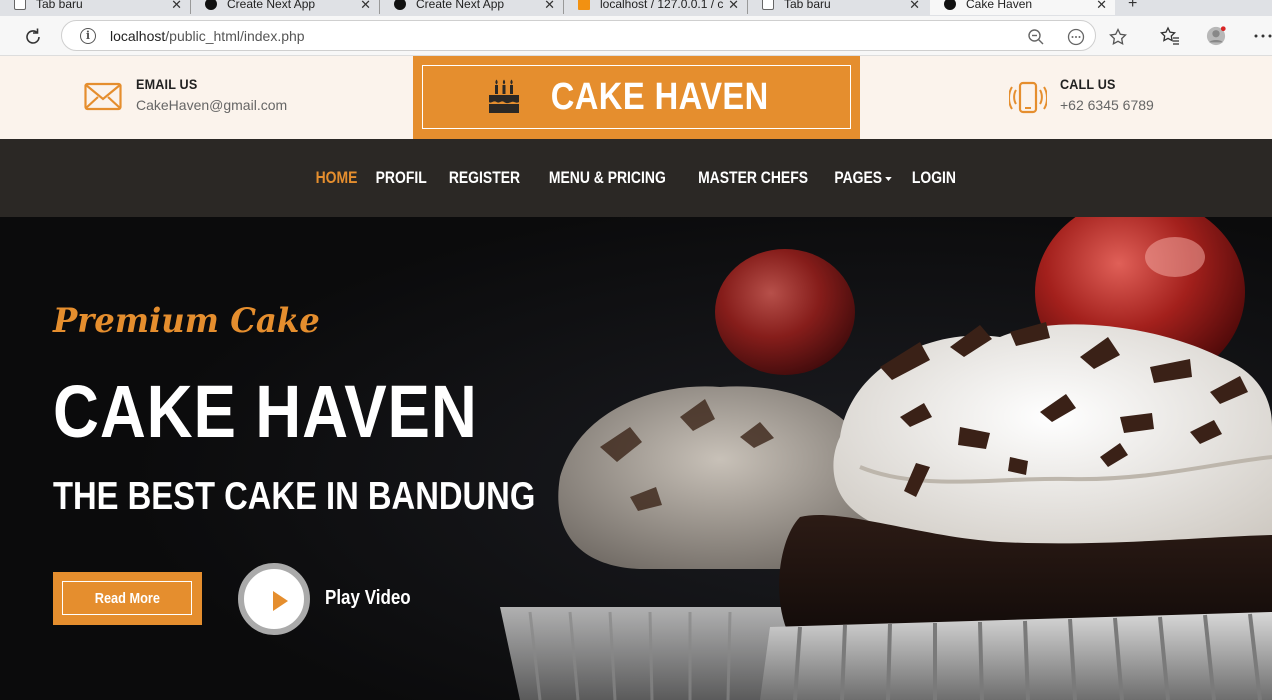  I want to click on email-contact: EMAIL US CakeHaven@gmail.com, so click(185, 94).